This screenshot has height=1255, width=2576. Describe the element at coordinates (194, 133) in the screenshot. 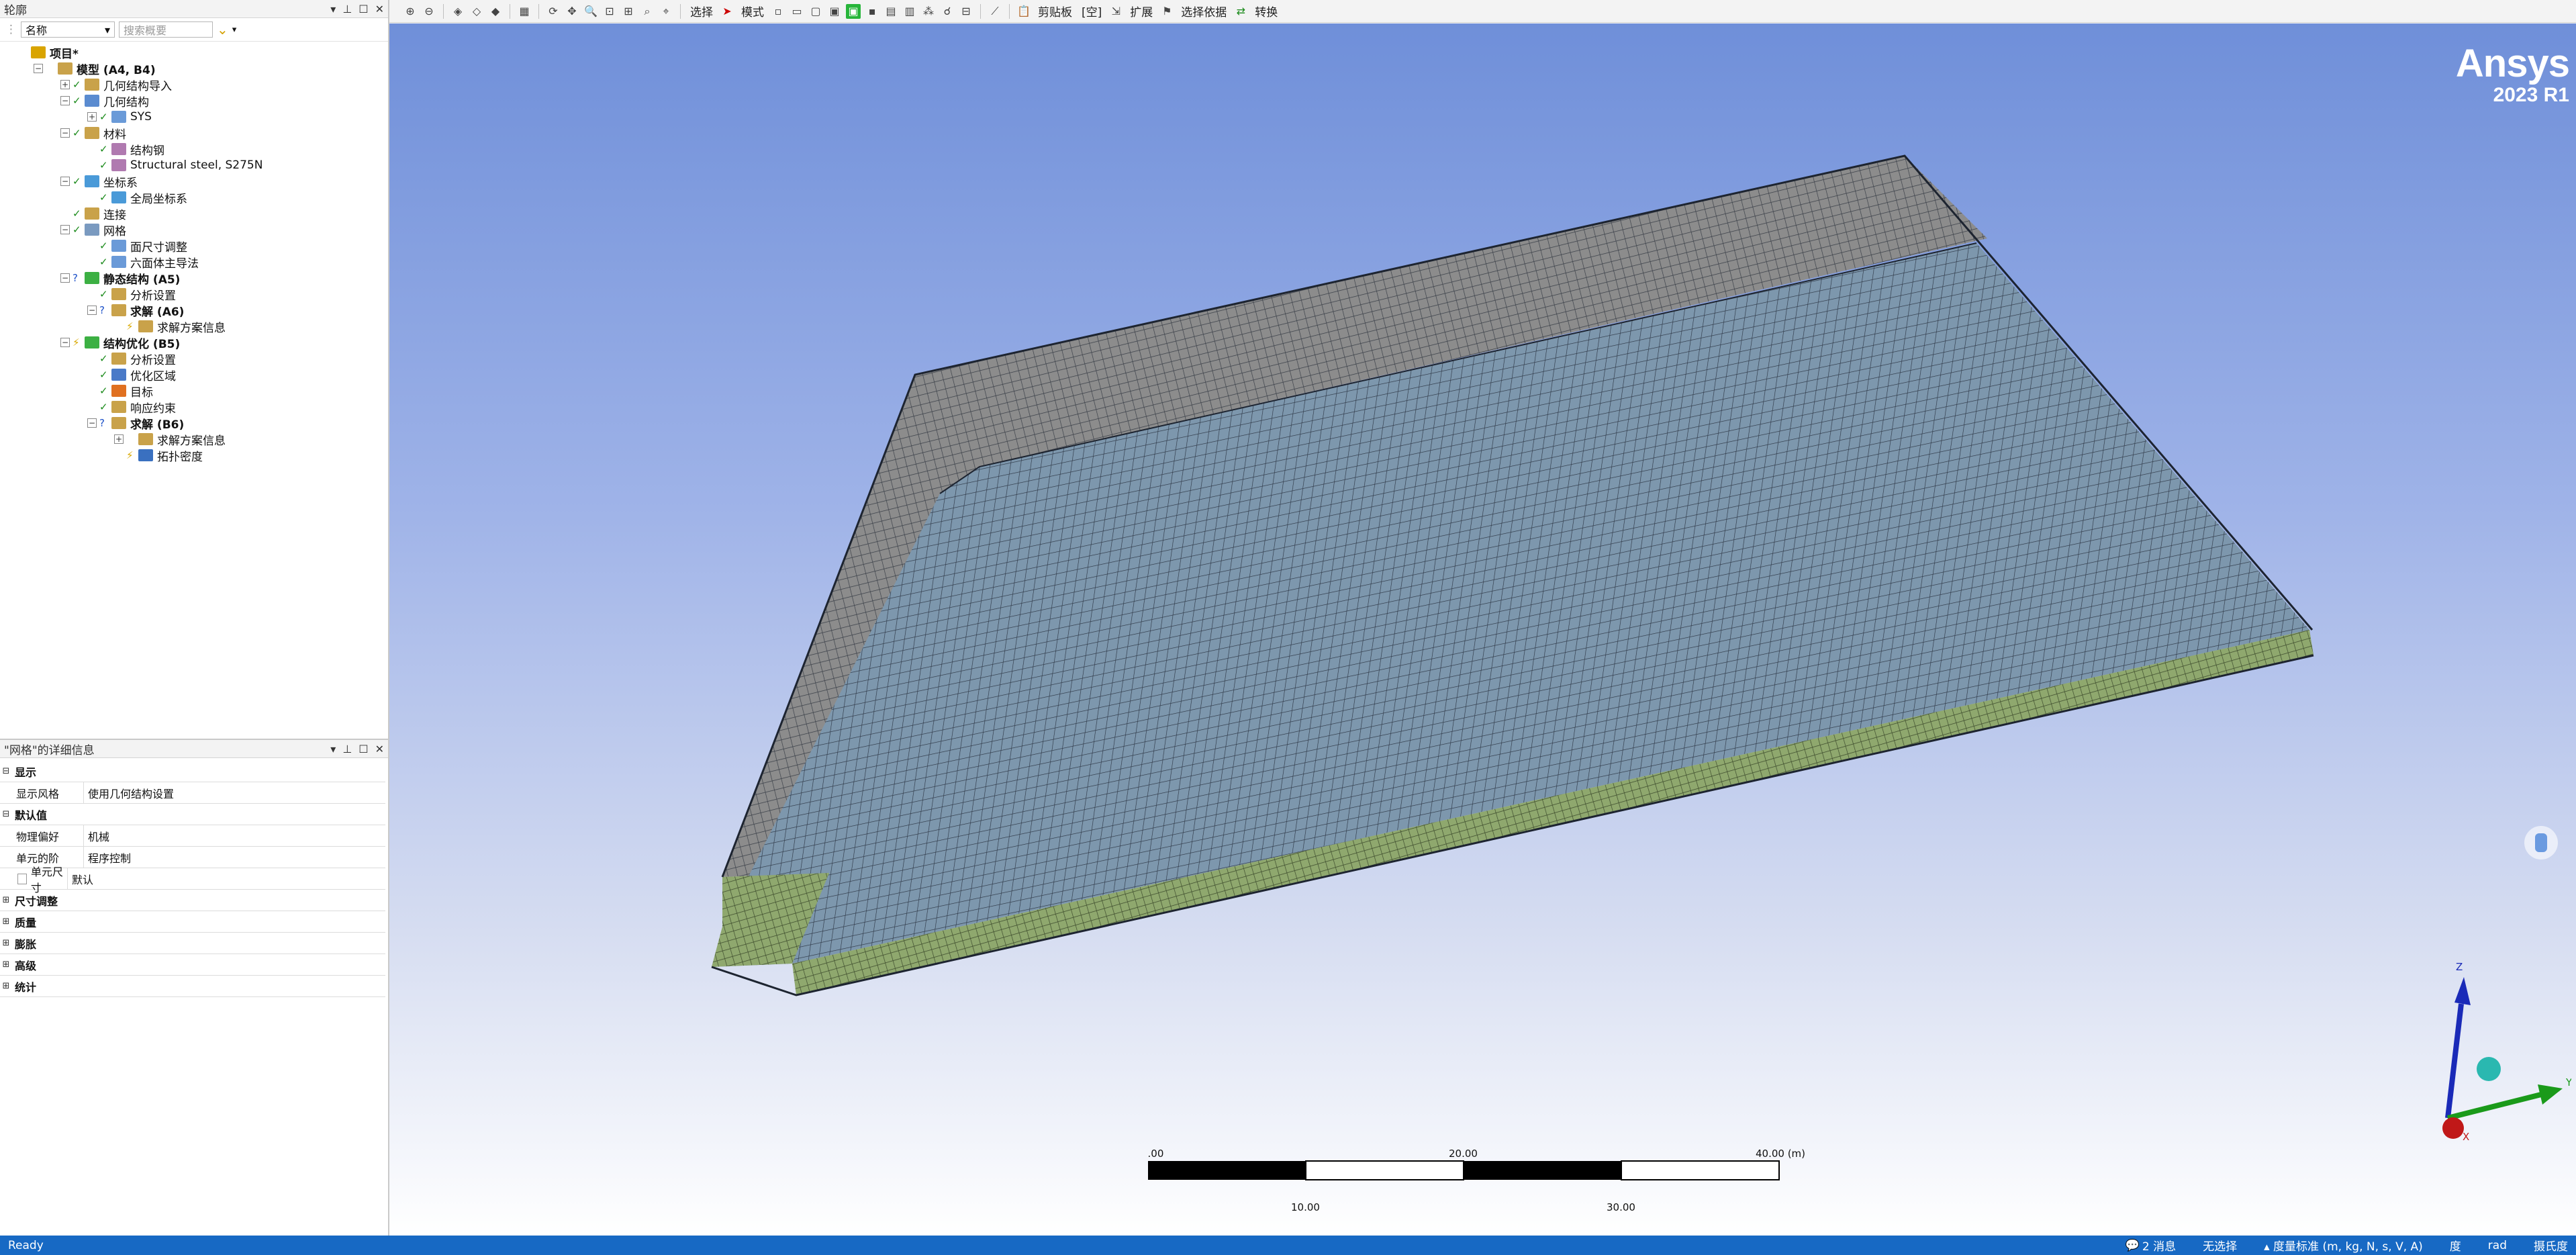

I see `tree-item: − ✓ 材料` at that location.